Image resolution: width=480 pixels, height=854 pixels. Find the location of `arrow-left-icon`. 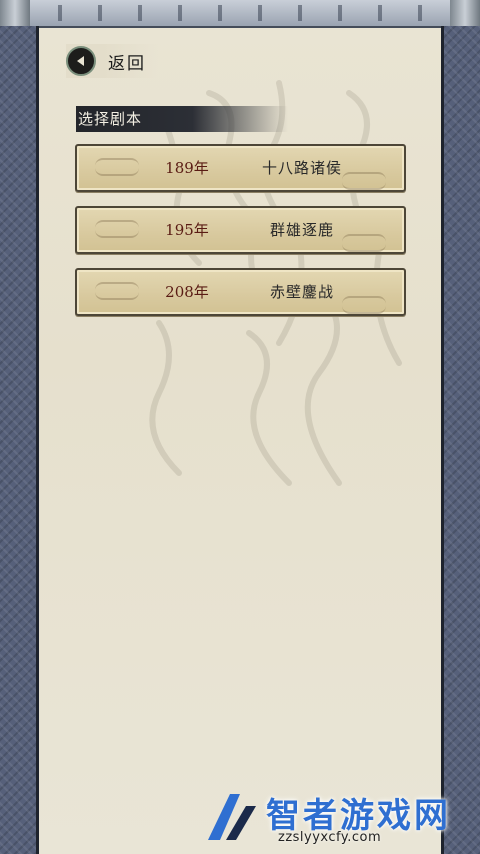

arrow-left-icon is located at coordinates (81, 61).